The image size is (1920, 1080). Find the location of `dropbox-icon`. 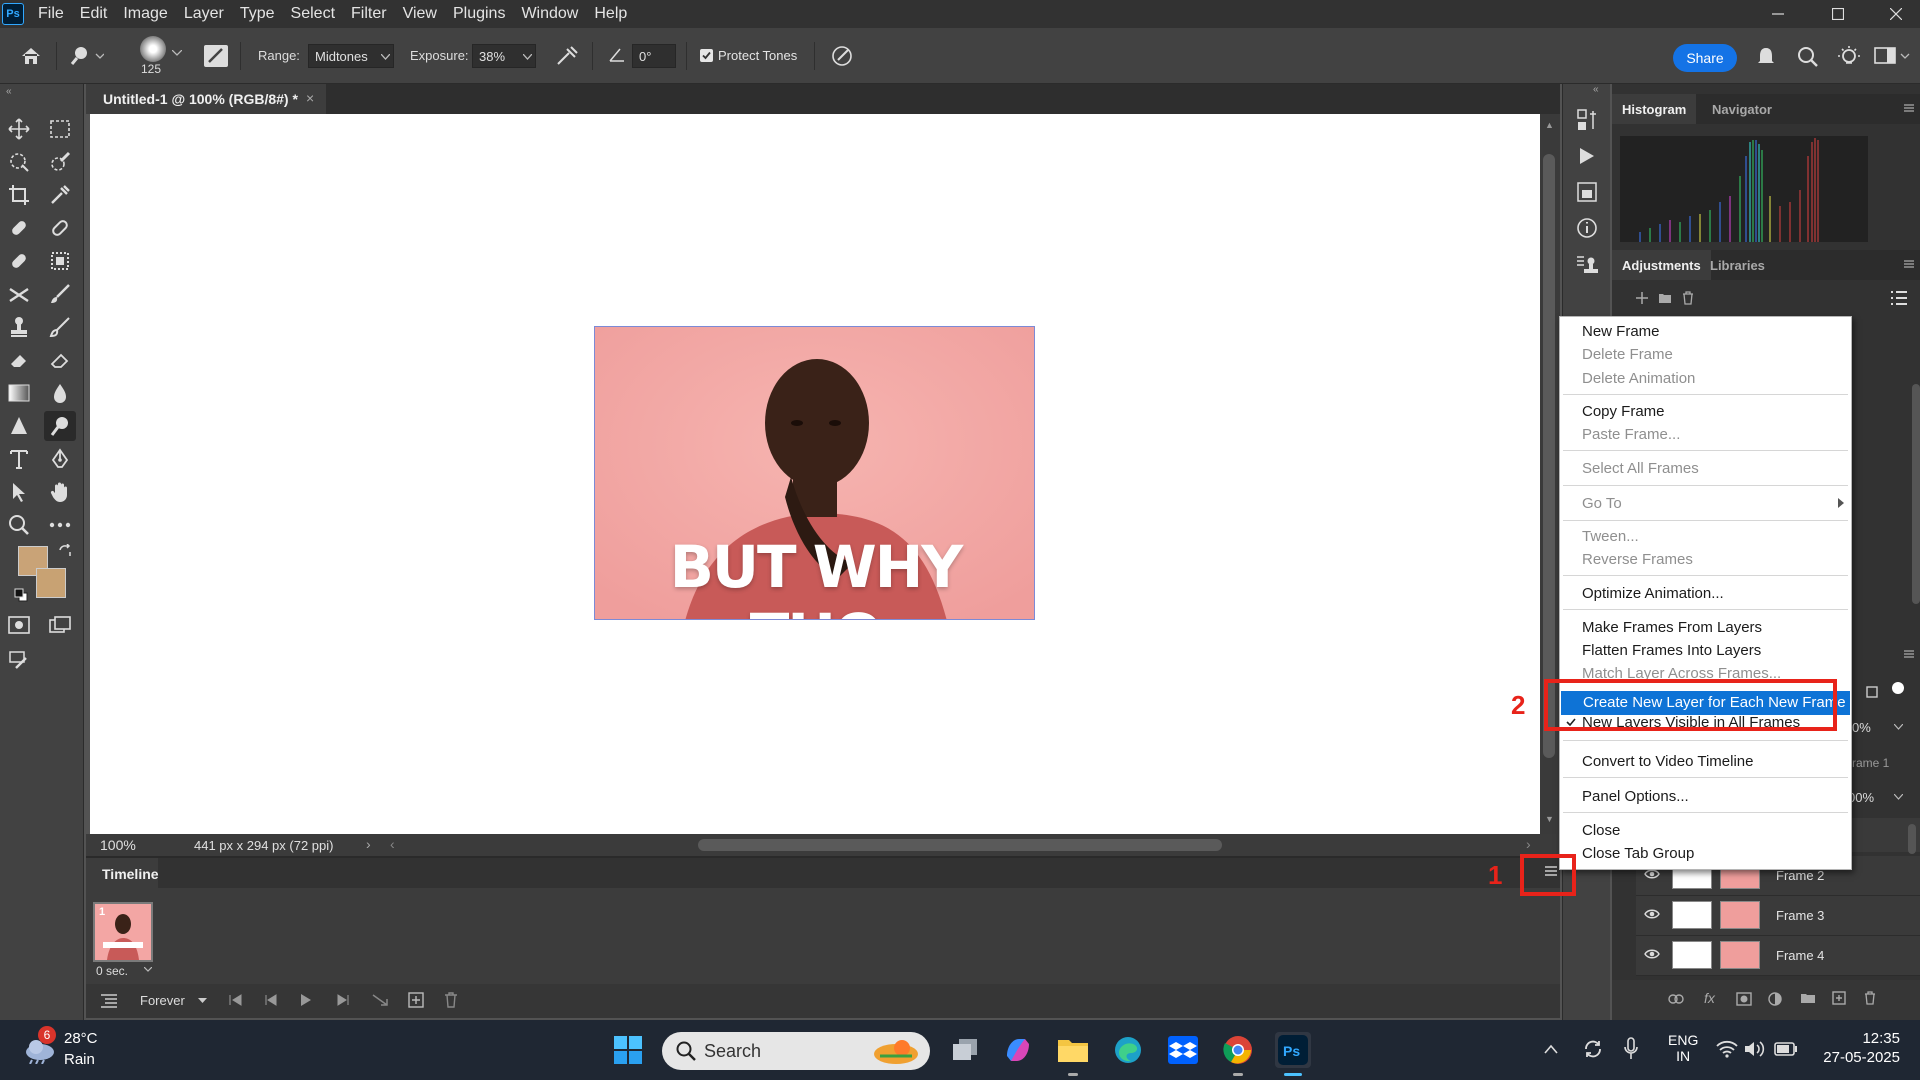

dropbox-icon is located at coordinates (1183, 1050).